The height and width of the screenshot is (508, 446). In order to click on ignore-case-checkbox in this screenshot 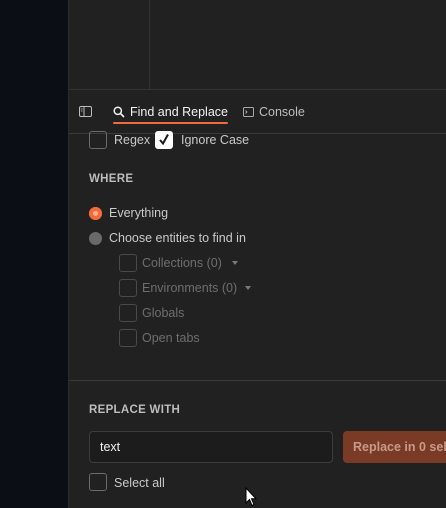, I will do `click(164, 140)`.